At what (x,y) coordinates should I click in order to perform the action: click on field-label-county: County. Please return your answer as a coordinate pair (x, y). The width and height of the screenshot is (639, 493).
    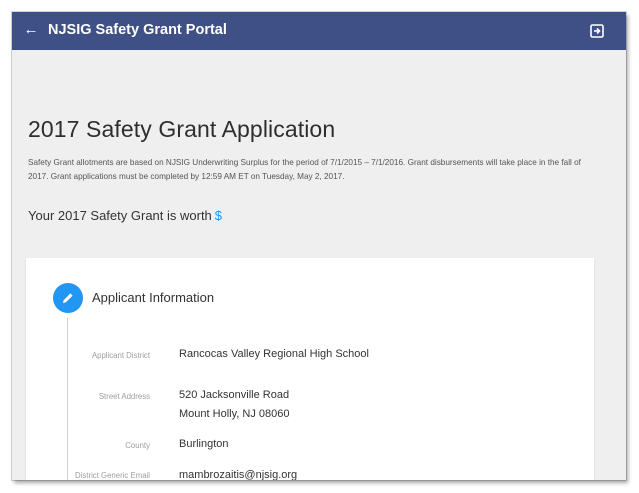
    Looking at the image, I should click on (137, 445).